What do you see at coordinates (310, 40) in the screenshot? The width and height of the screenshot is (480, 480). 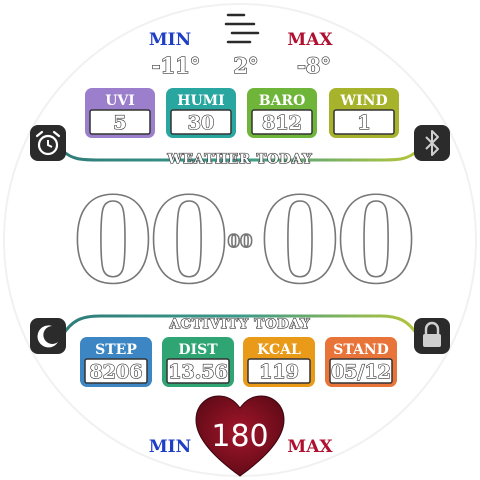 I see `weather-max-label: MAX` at bounding box center [310, 40].